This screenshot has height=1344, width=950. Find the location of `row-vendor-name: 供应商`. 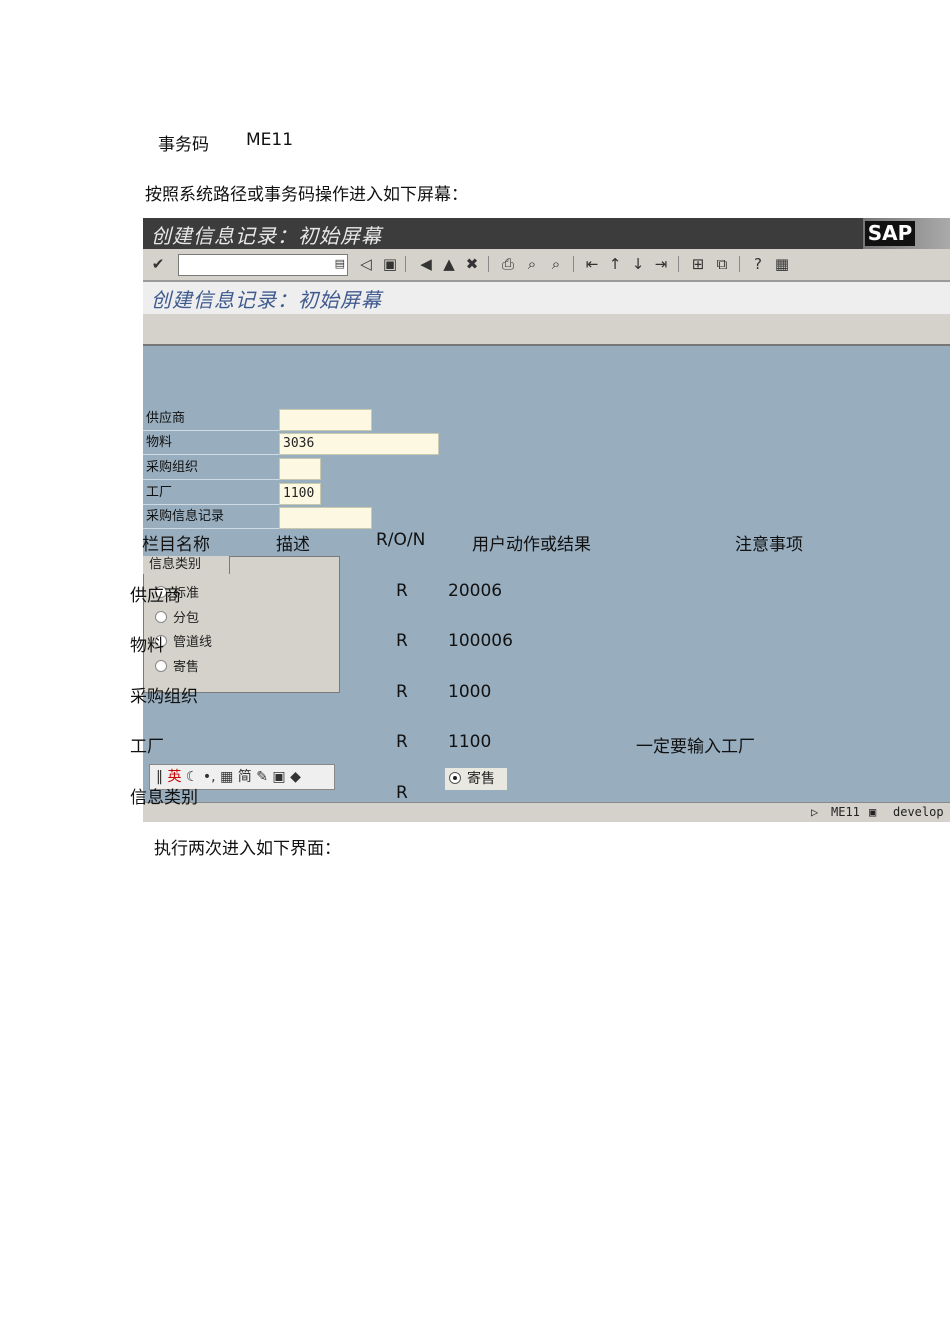

row-vendor-name: 供应商 is located at coordinates (155, 596).